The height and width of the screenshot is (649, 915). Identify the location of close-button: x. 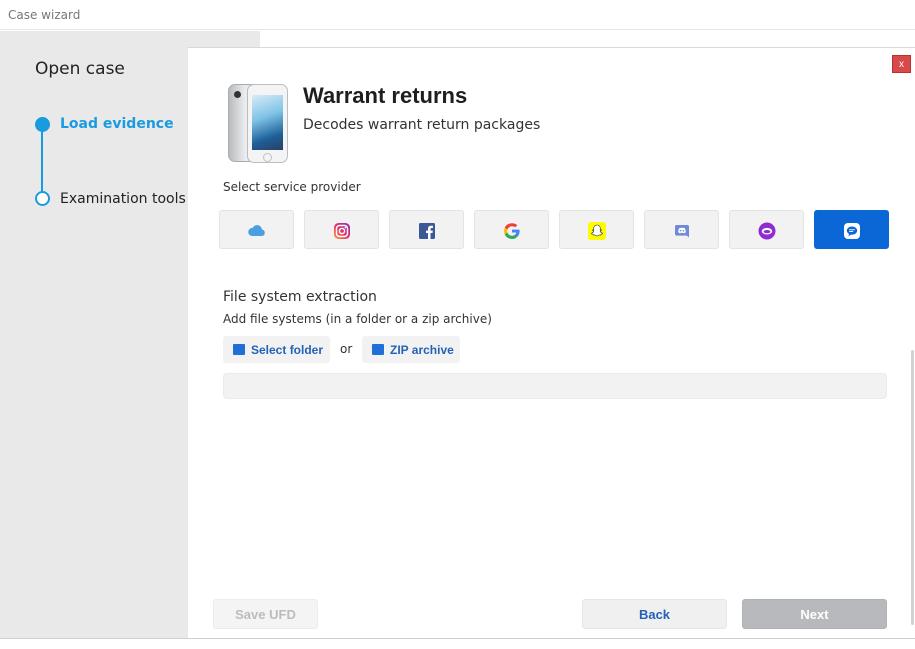
(901, 64).